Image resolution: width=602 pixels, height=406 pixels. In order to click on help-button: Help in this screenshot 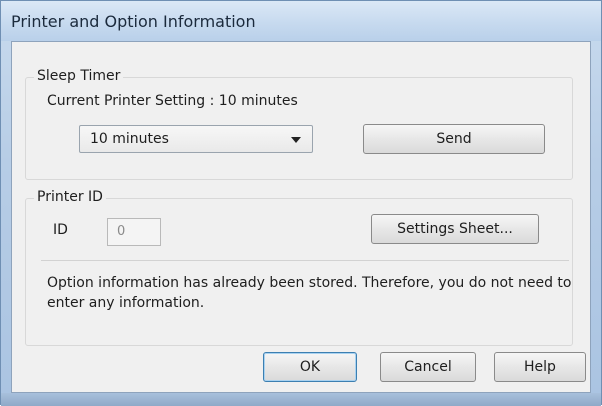, I will do `click(540, 367)`.